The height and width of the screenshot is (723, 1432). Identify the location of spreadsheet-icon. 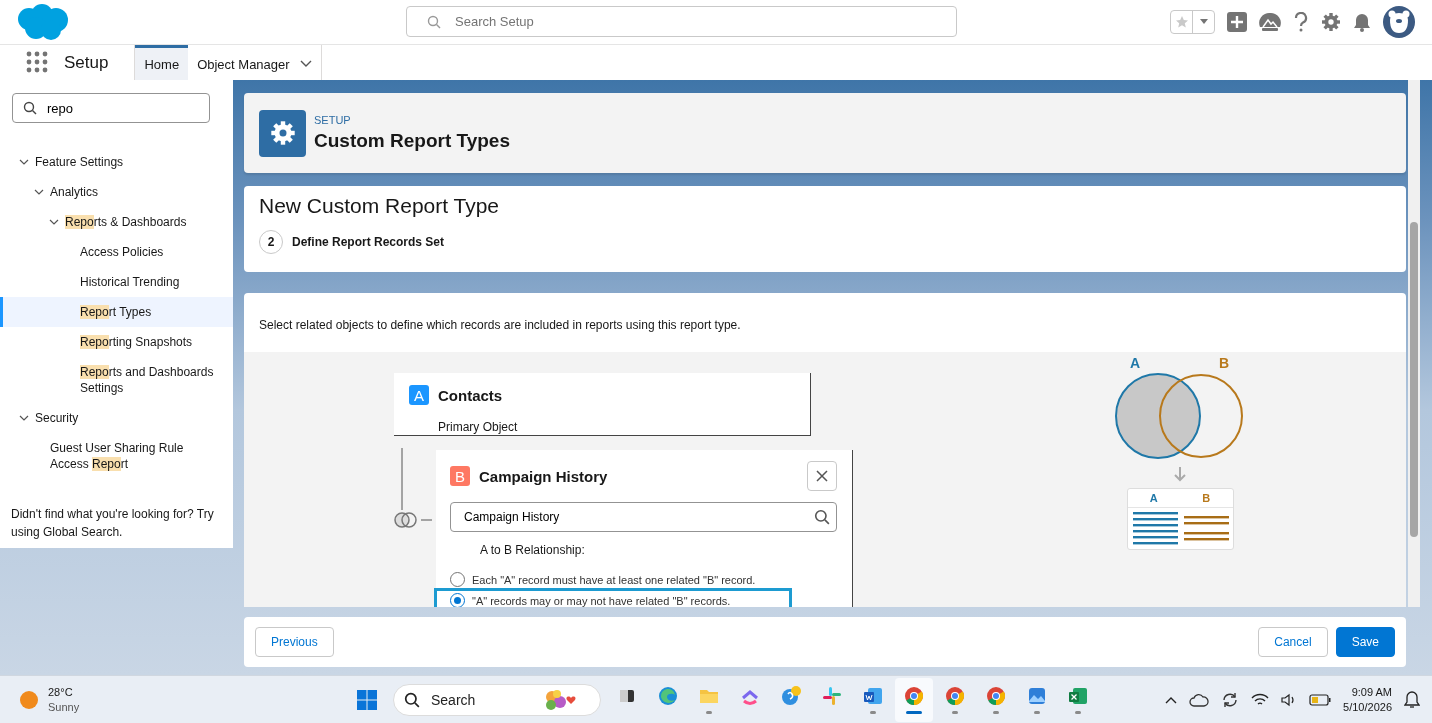
(1078, 696).